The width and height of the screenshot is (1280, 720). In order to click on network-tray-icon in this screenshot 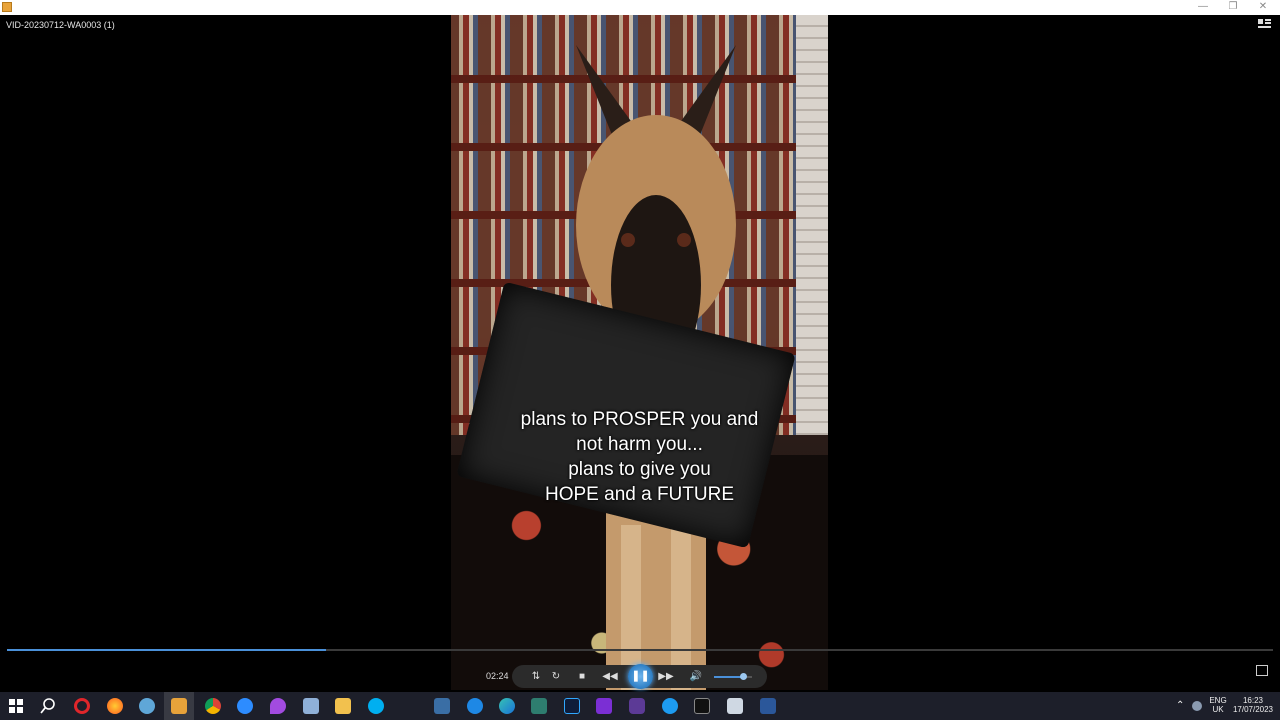, I will do `click(1197, 706)`.